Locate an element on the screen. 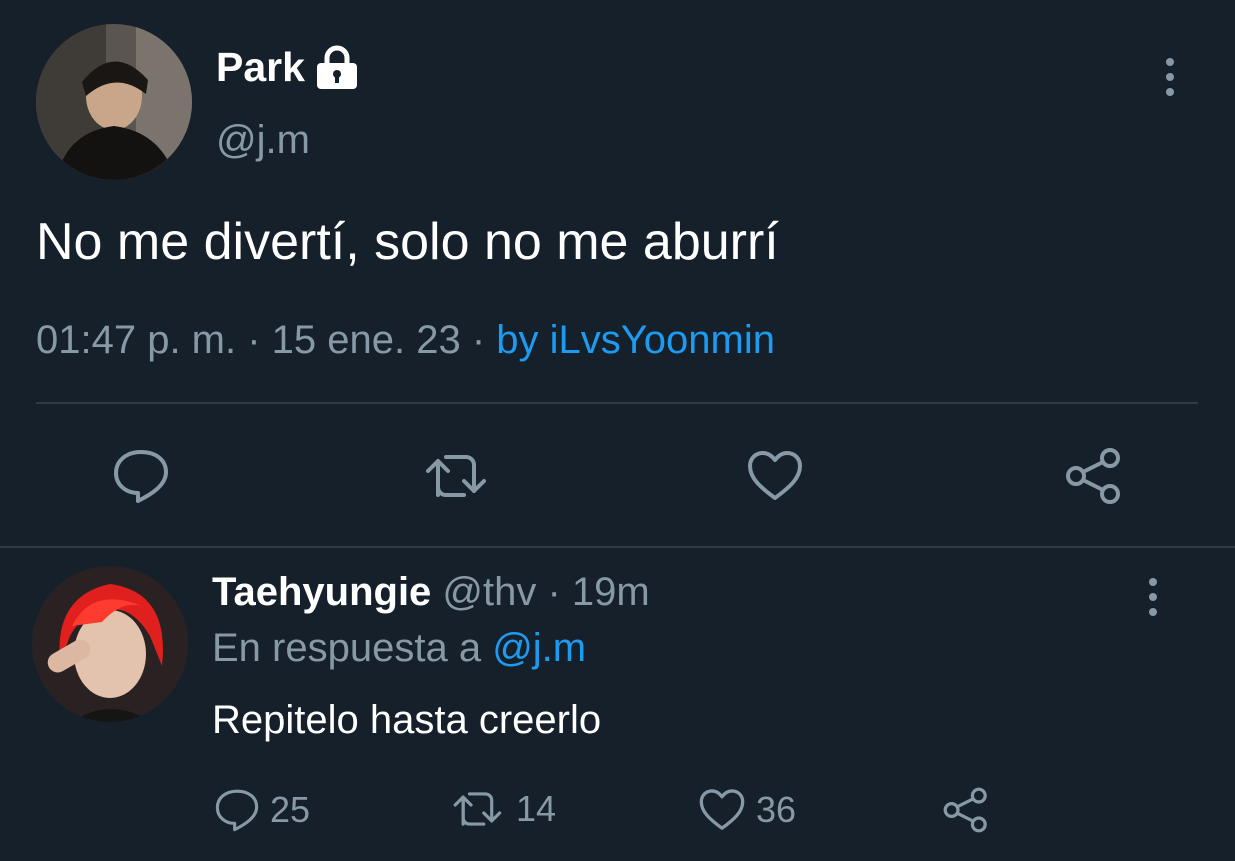  reply-to-handle-link: @j.m is located at coordinates (539, 648).